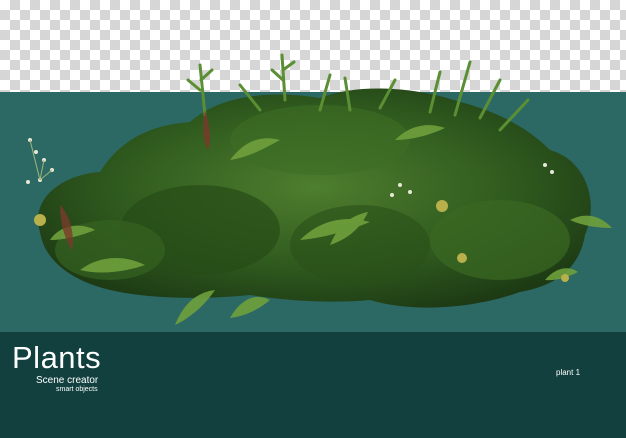 This screenshot has height=438, width=626. Describe the element at coordinates (568, 372) in the screenshot. I see `plant-tag-label: plant 1` at that location.